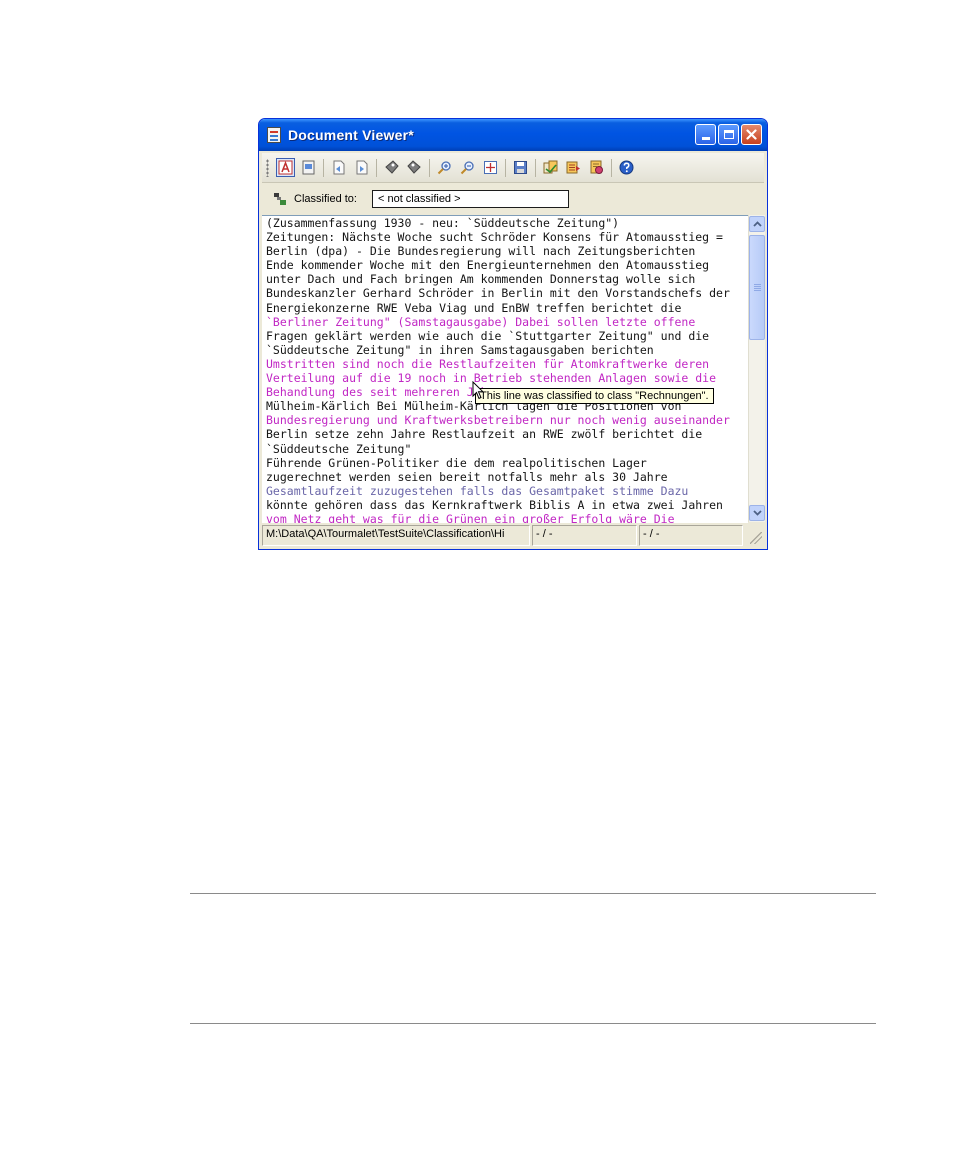 The height and width of the screenshot is (1164, 954). I want to click on scroll-thumb-grip, so click(757, 288).